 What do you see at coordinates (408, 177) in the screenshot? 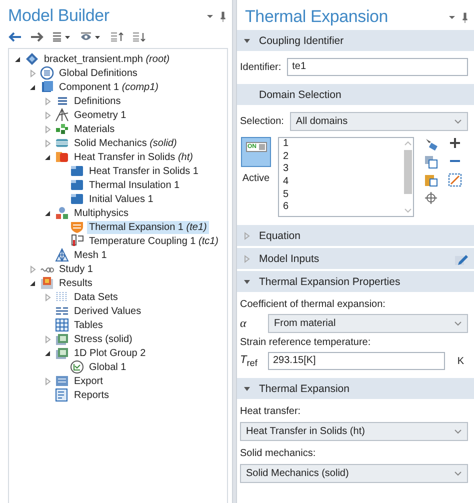
I see `scrollbar-icon` at bounding box center [408, 177].